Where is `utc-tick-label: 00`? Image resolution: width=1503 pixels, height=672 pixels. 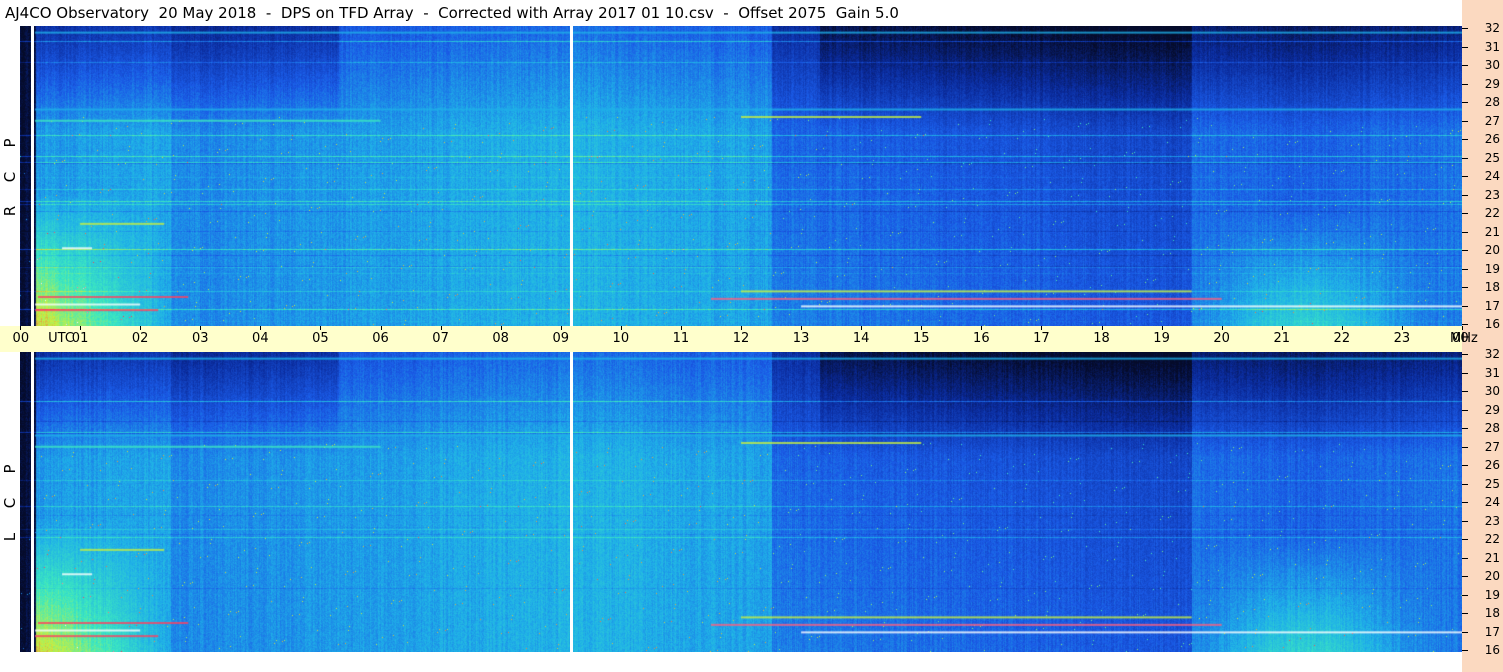
utc-tick-label: 00 is located at coordinates (21, 338).